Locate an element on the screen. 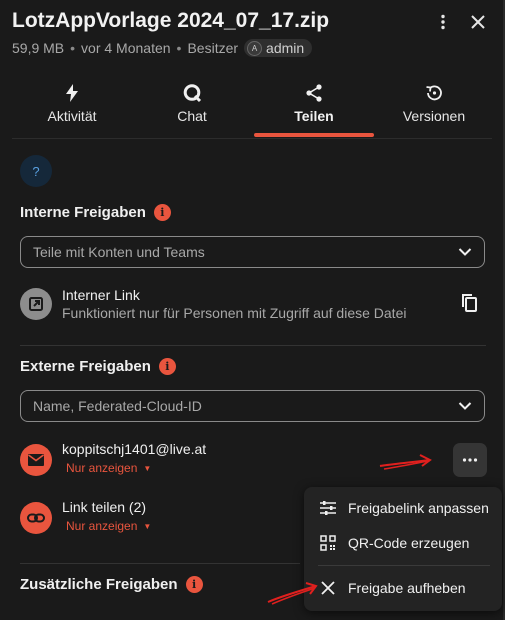 The image size is (505, 620). tab-activity: Aktivität is located at coordinates (72, 108).